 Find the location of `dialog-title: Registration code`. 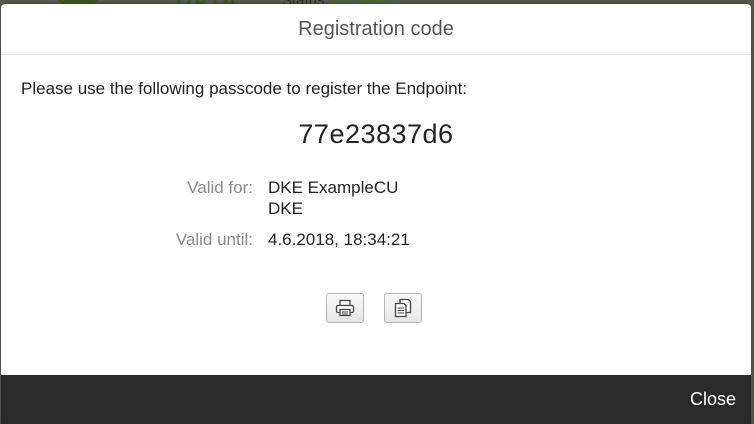

dialog-title: Registration code is located at coordinates (376, 28).